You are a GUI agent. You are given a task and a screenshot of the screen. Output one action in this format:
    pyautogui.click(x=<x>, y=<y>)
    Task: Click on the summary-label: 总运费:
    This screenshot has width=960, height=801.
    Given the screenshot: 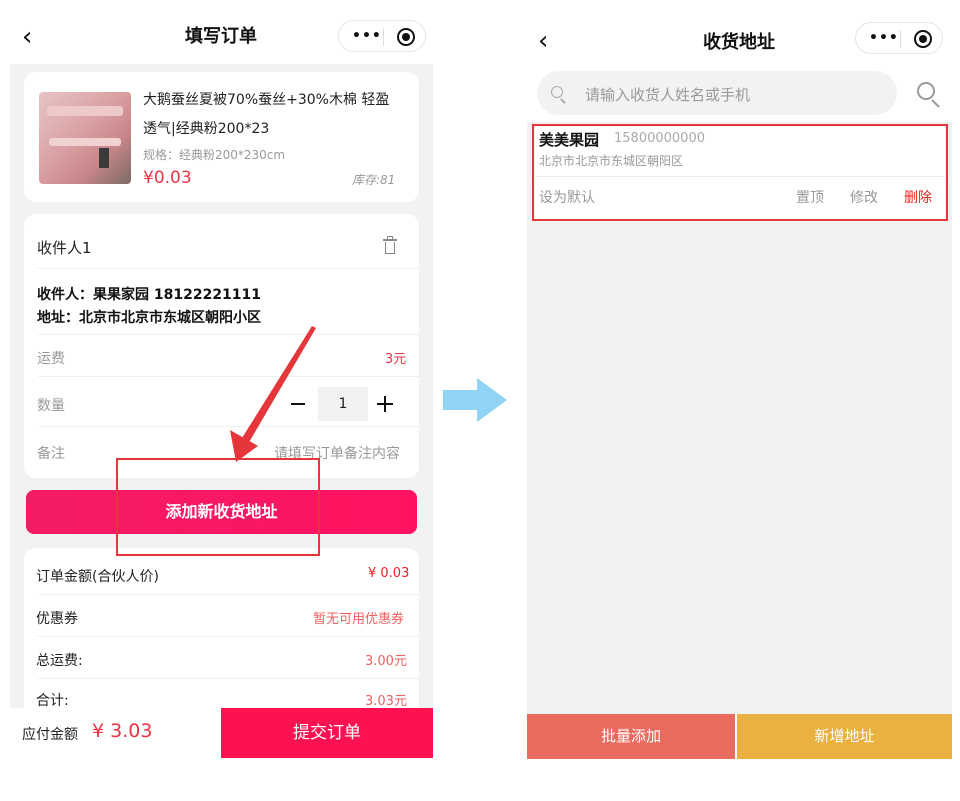 What is the action you would take?
    pyautogui.click(x=59, y=661)
    